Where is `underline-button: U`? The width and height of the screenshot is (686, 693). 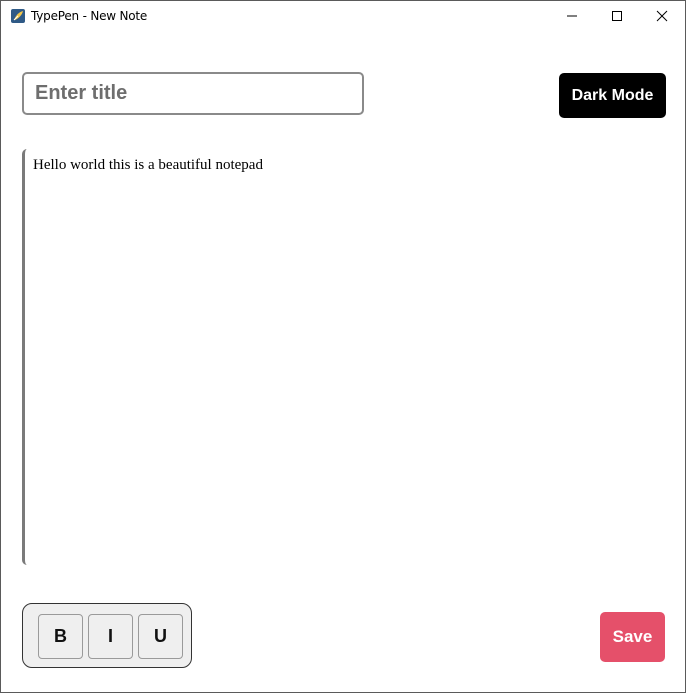
underline-button: U is located at coordinates (160, 636).